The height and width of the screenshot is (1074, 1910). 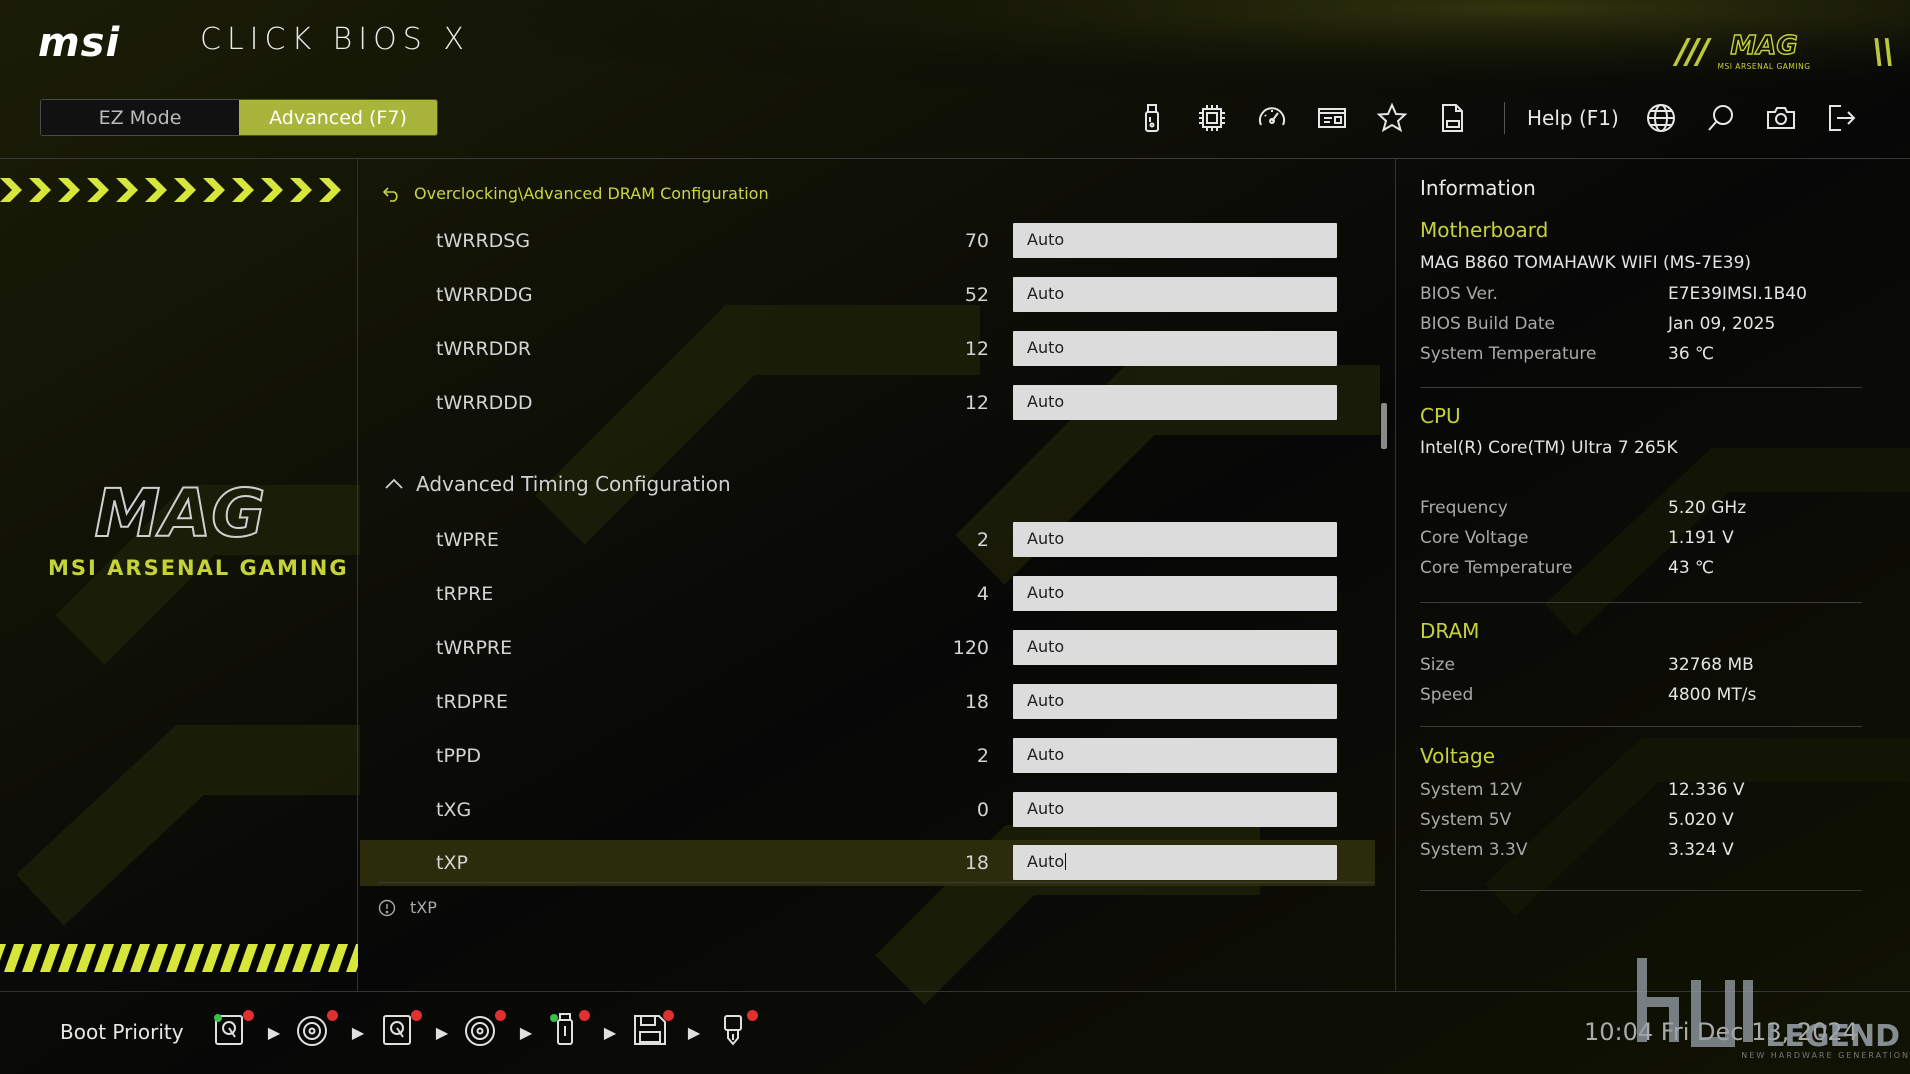 What do you see at coordinates (1175, 862) in the screenshot?
I see `setting-input-active: Auto` at bounding box center [1175, 862].